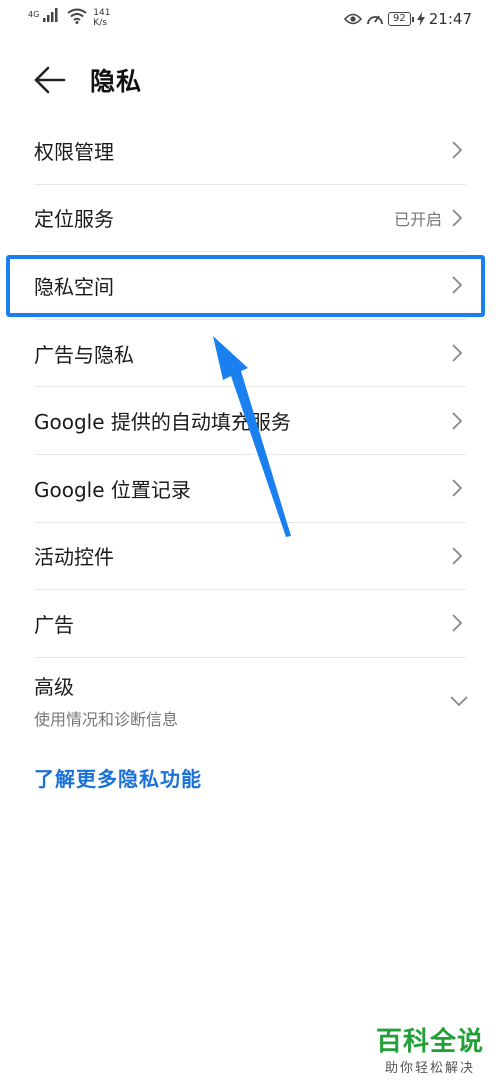  I want to click on status-left: 4G 141 K/s, so click(69, 18).